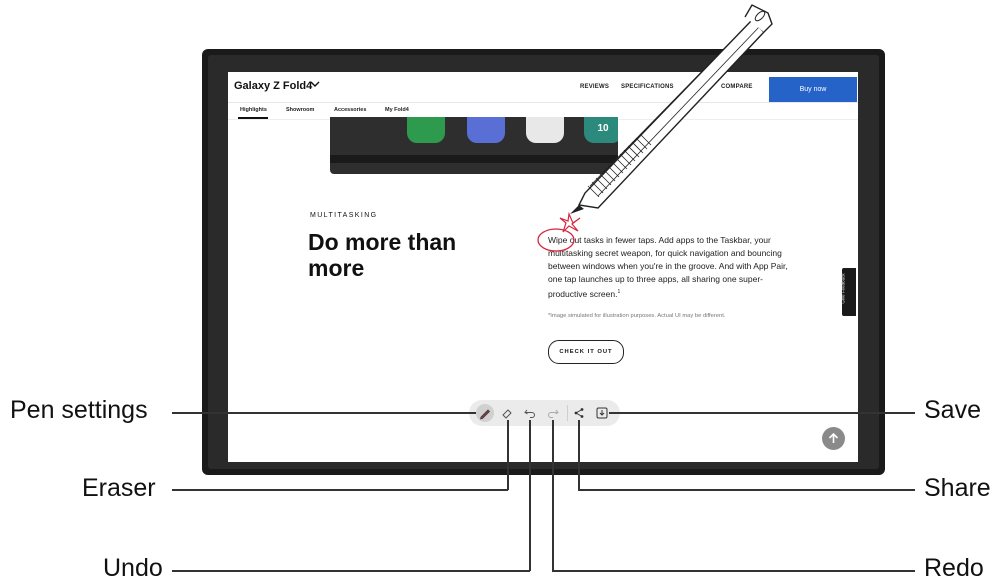  I want to click on label-save: Save, so click(952, 410).